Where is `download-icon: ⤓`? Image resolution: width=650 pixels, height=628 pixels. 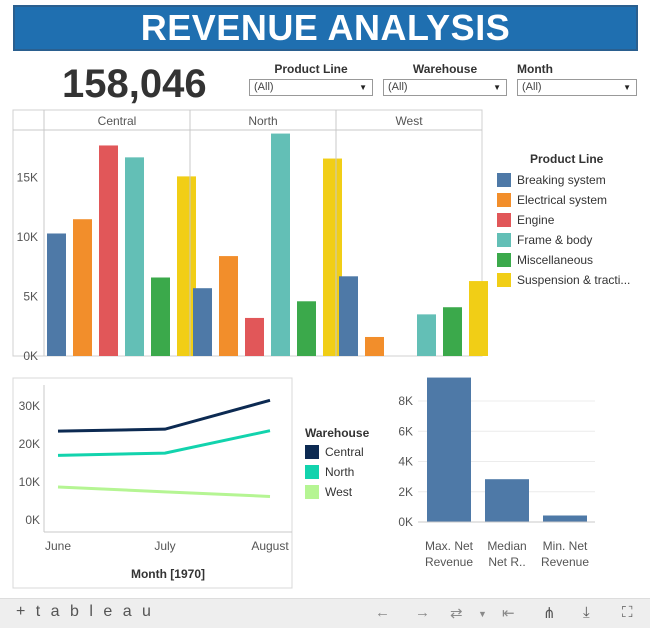
download-icon: ⤓ is located at coordinates (586, 612).